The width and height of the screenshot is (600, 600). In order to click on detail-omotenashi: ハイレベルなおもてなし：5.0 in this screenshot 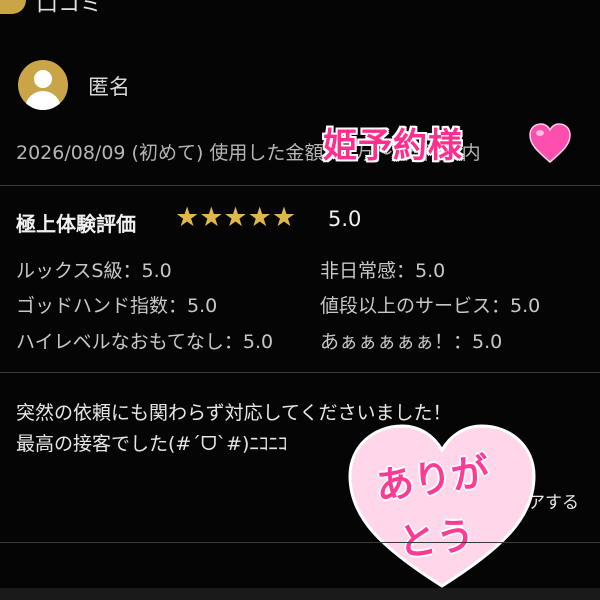, I will do `click(145, 342)`.